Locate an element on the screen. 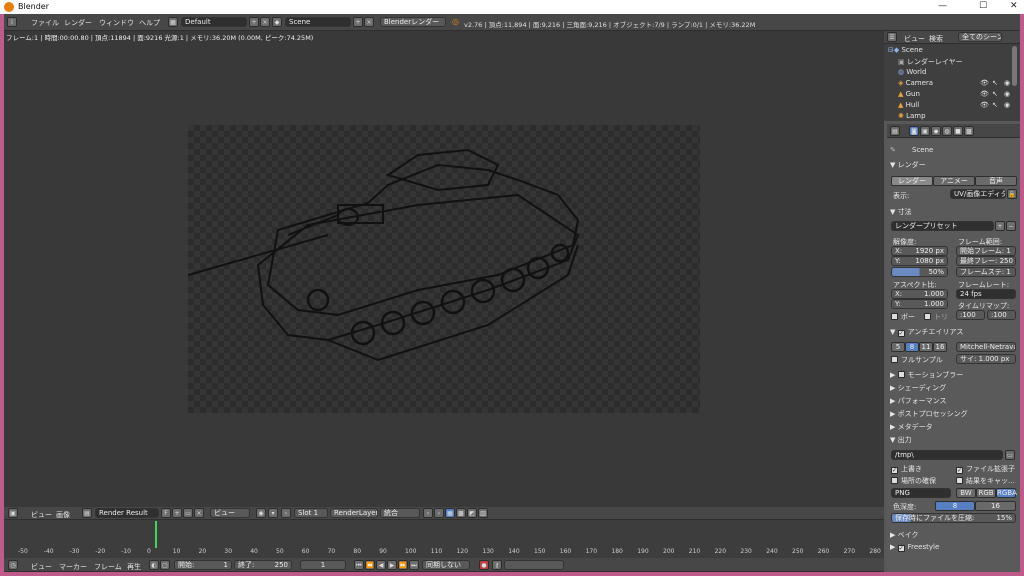 The width and height of the screenshot is (1024, 576). render-image-button: レンダー is located at coordinates (912, 181).